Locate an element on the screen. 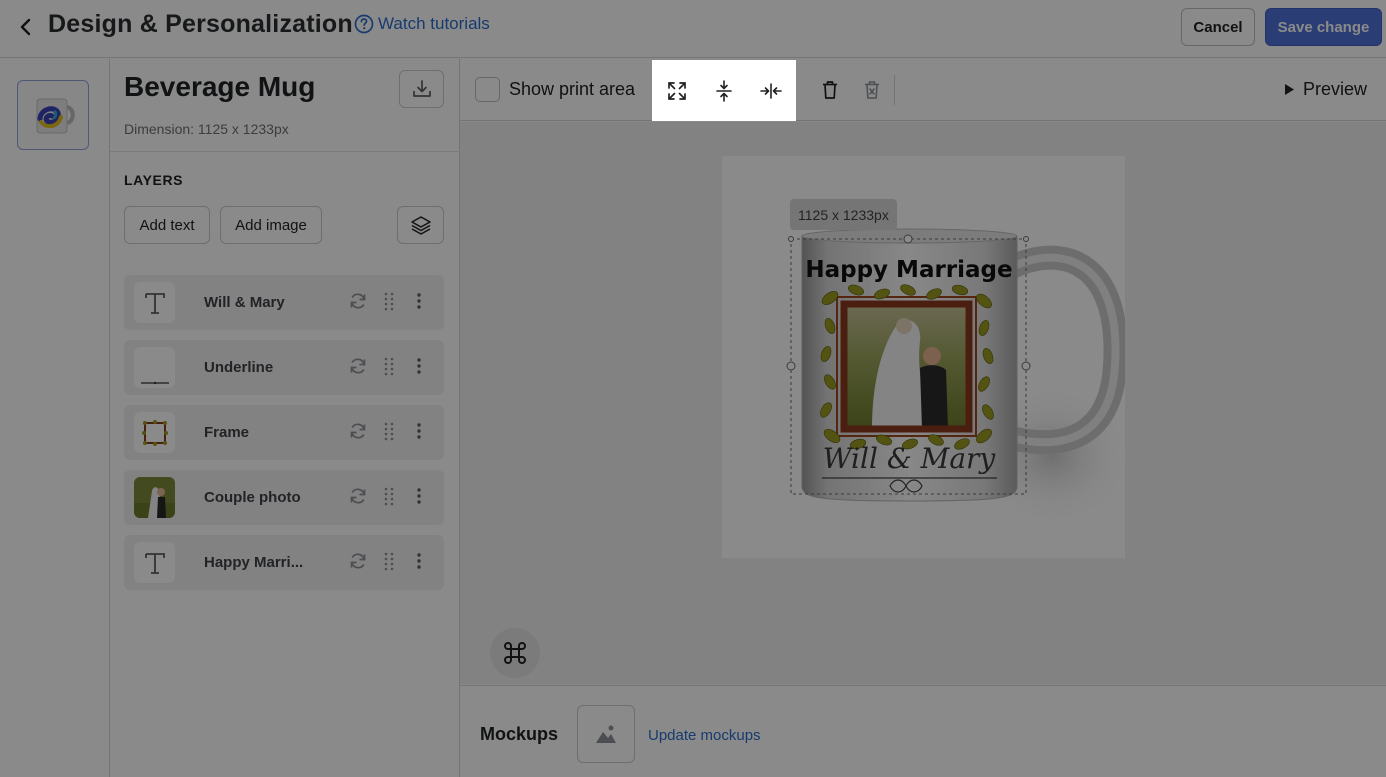 This screenshot has height=777, width=1386. image-placeholder-icon is located at coordinates (606, 734).